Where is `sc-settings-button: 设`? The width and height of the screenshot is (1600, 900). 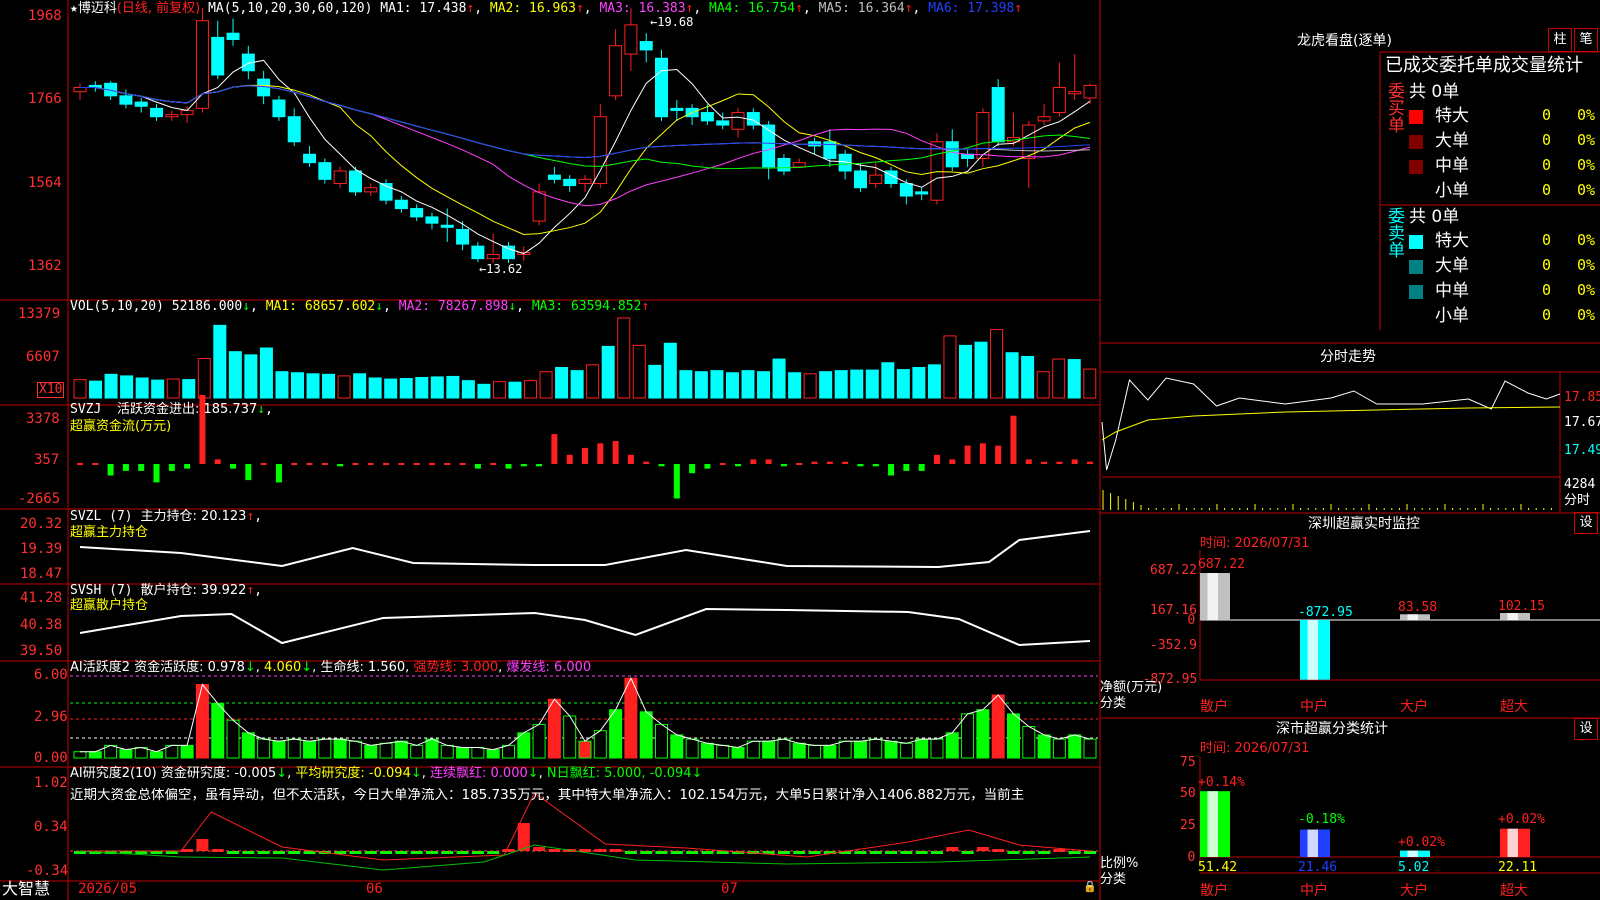 sc-settings-button: 设 is located at coordinates (1586, 729).